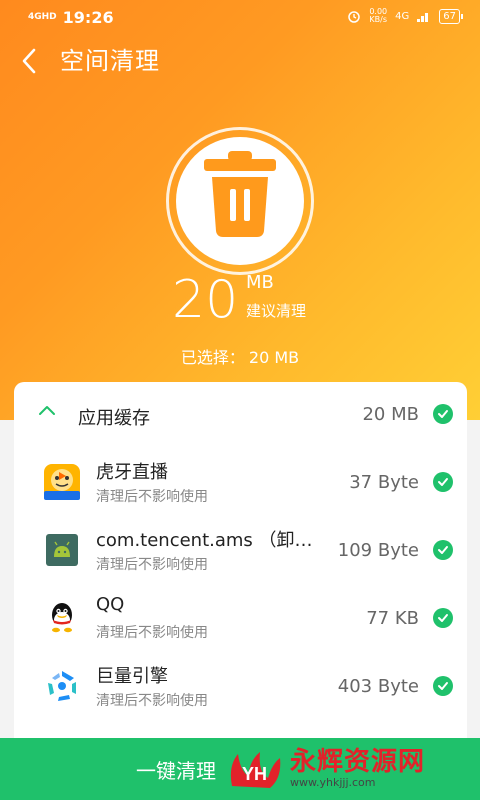  I want to click on list-item: 虎牙直播 清理后不影响使用 37 Byte, so click(240, 484).